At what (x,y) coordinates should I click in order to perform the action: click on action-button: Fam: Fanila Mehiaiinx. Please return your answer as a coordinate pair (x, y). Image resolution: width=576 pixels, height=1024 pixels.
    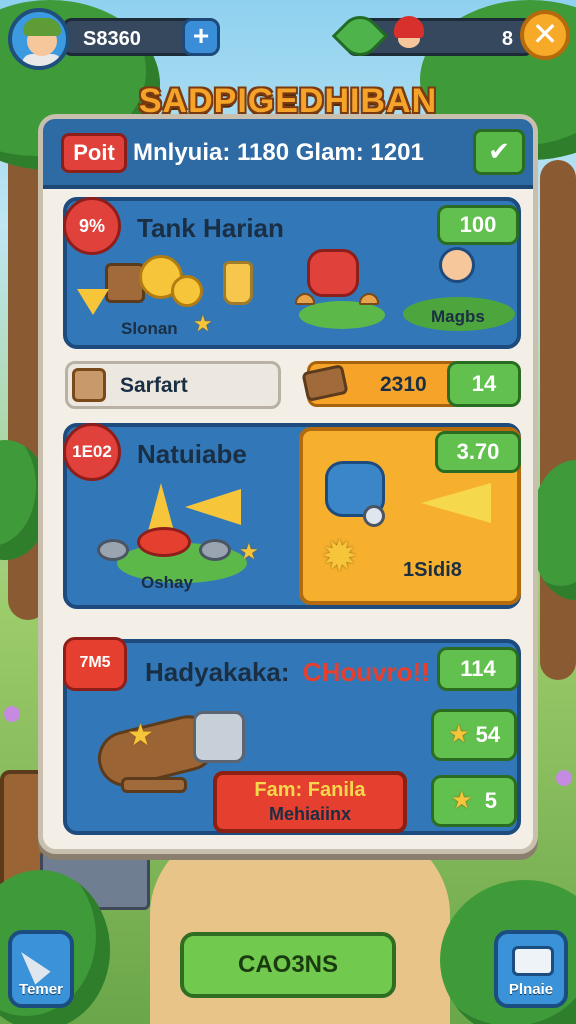
    Looking at the image, I should click on (310, 802).